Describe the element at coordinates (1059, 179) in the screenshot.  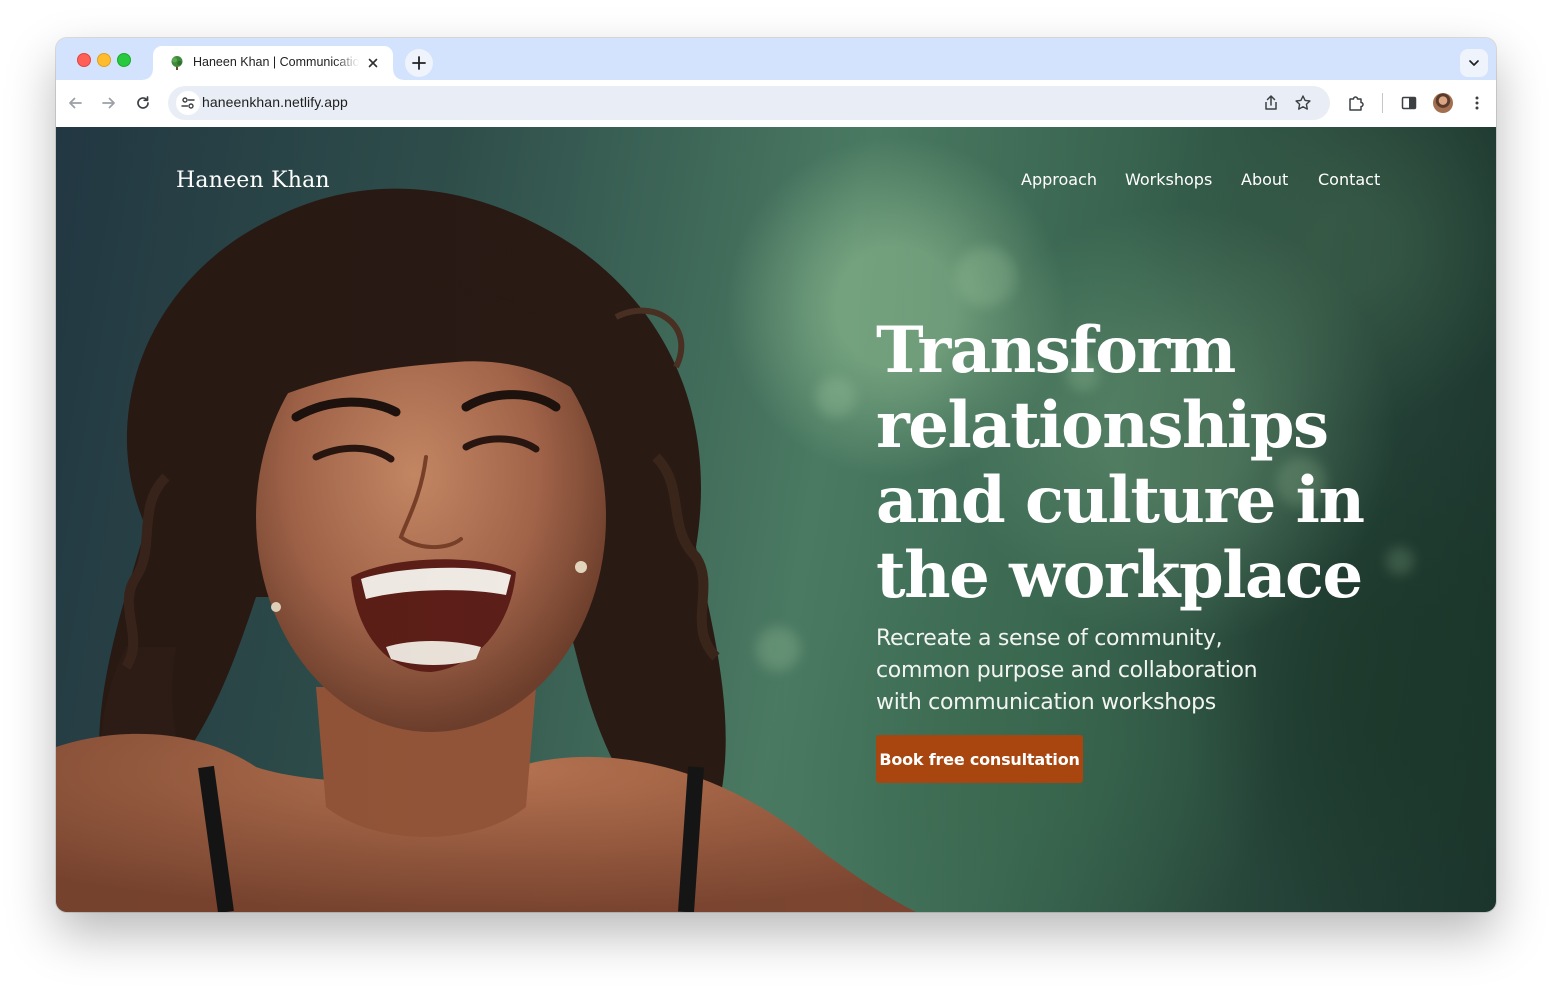
I see `nav-link-approach: Approach` at that location.